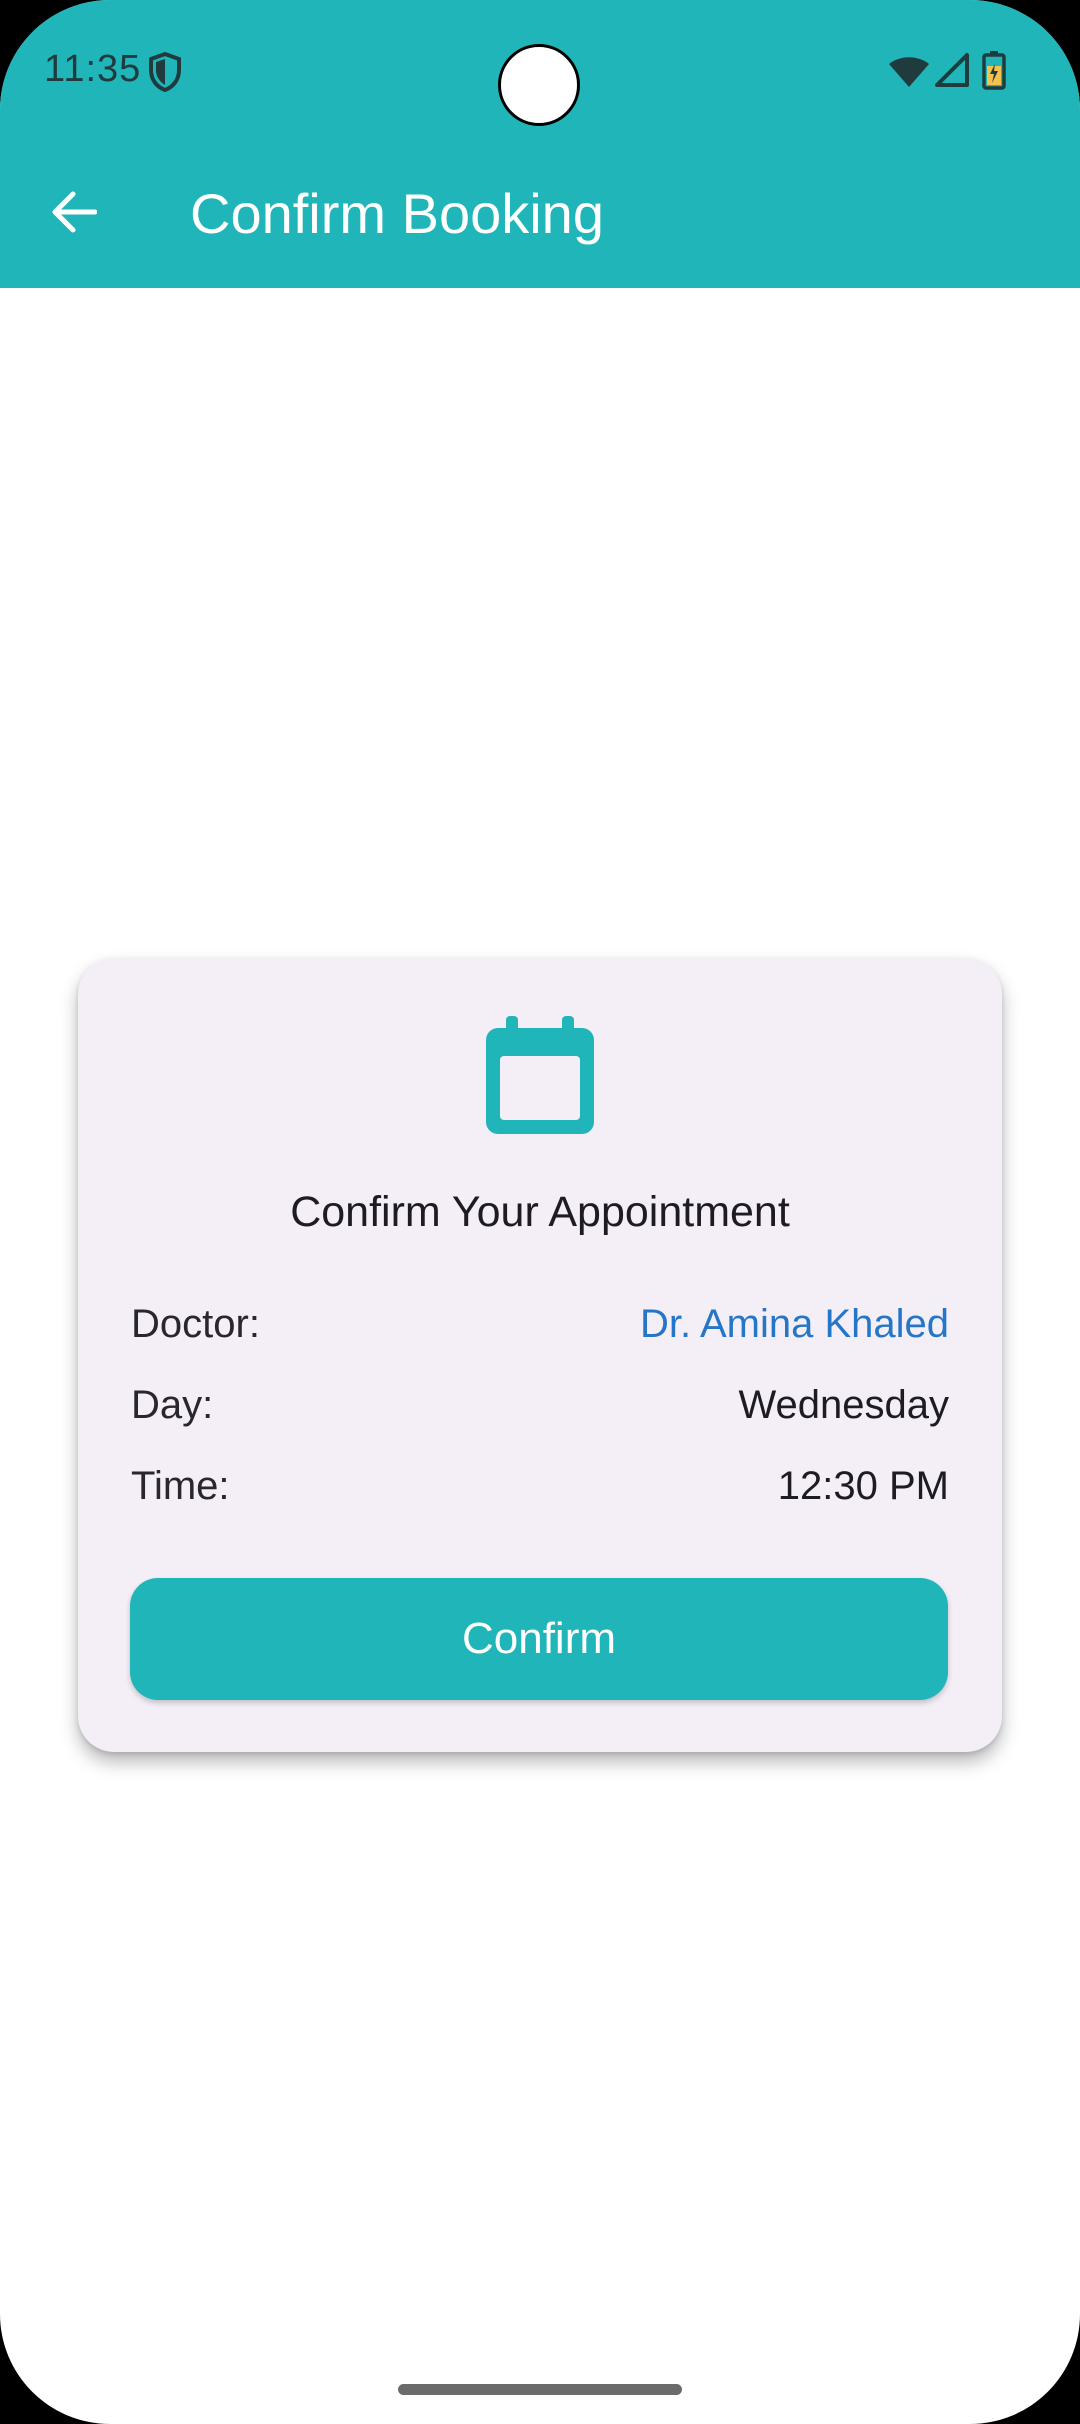  Describe the element at coordinates (794, 1323) in the screenshot. I see `doctor-name: Dr. Amina Khaled` at that location.